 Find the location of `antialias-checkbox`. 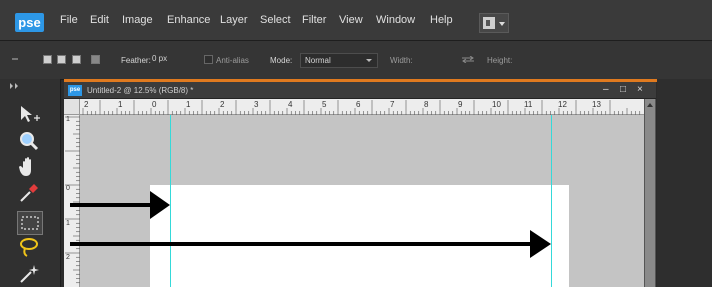

antialias-checkbox is located at coordinates (208, 59).